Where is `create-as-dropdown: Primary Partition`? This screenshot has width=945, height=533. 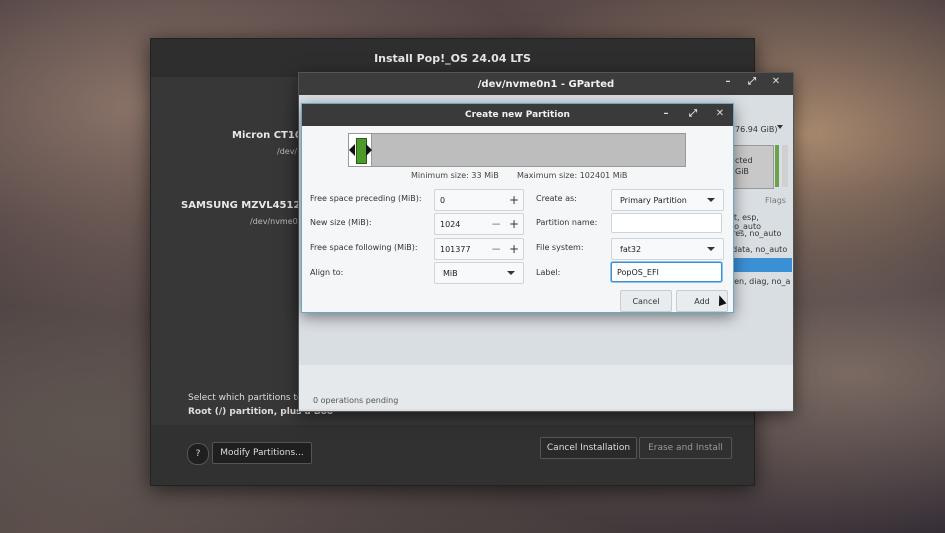
create-as-dropdown: Primary Partition is located at coordinates (667, 200).